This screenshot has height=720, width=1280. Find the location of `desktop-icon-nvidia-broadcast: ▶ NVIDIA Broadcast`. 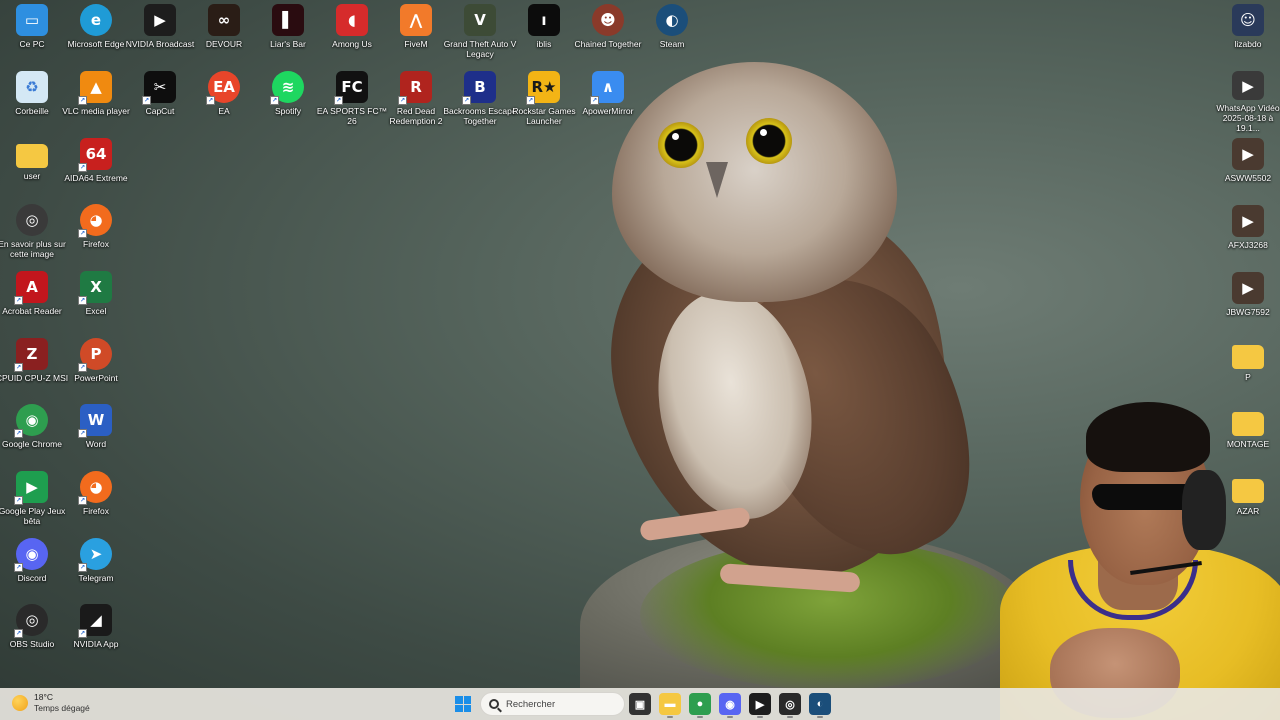

desktop-icon-nvidia-broadcast: ▶ NVIDIA Broadcast is located at coordinates (160, 35).